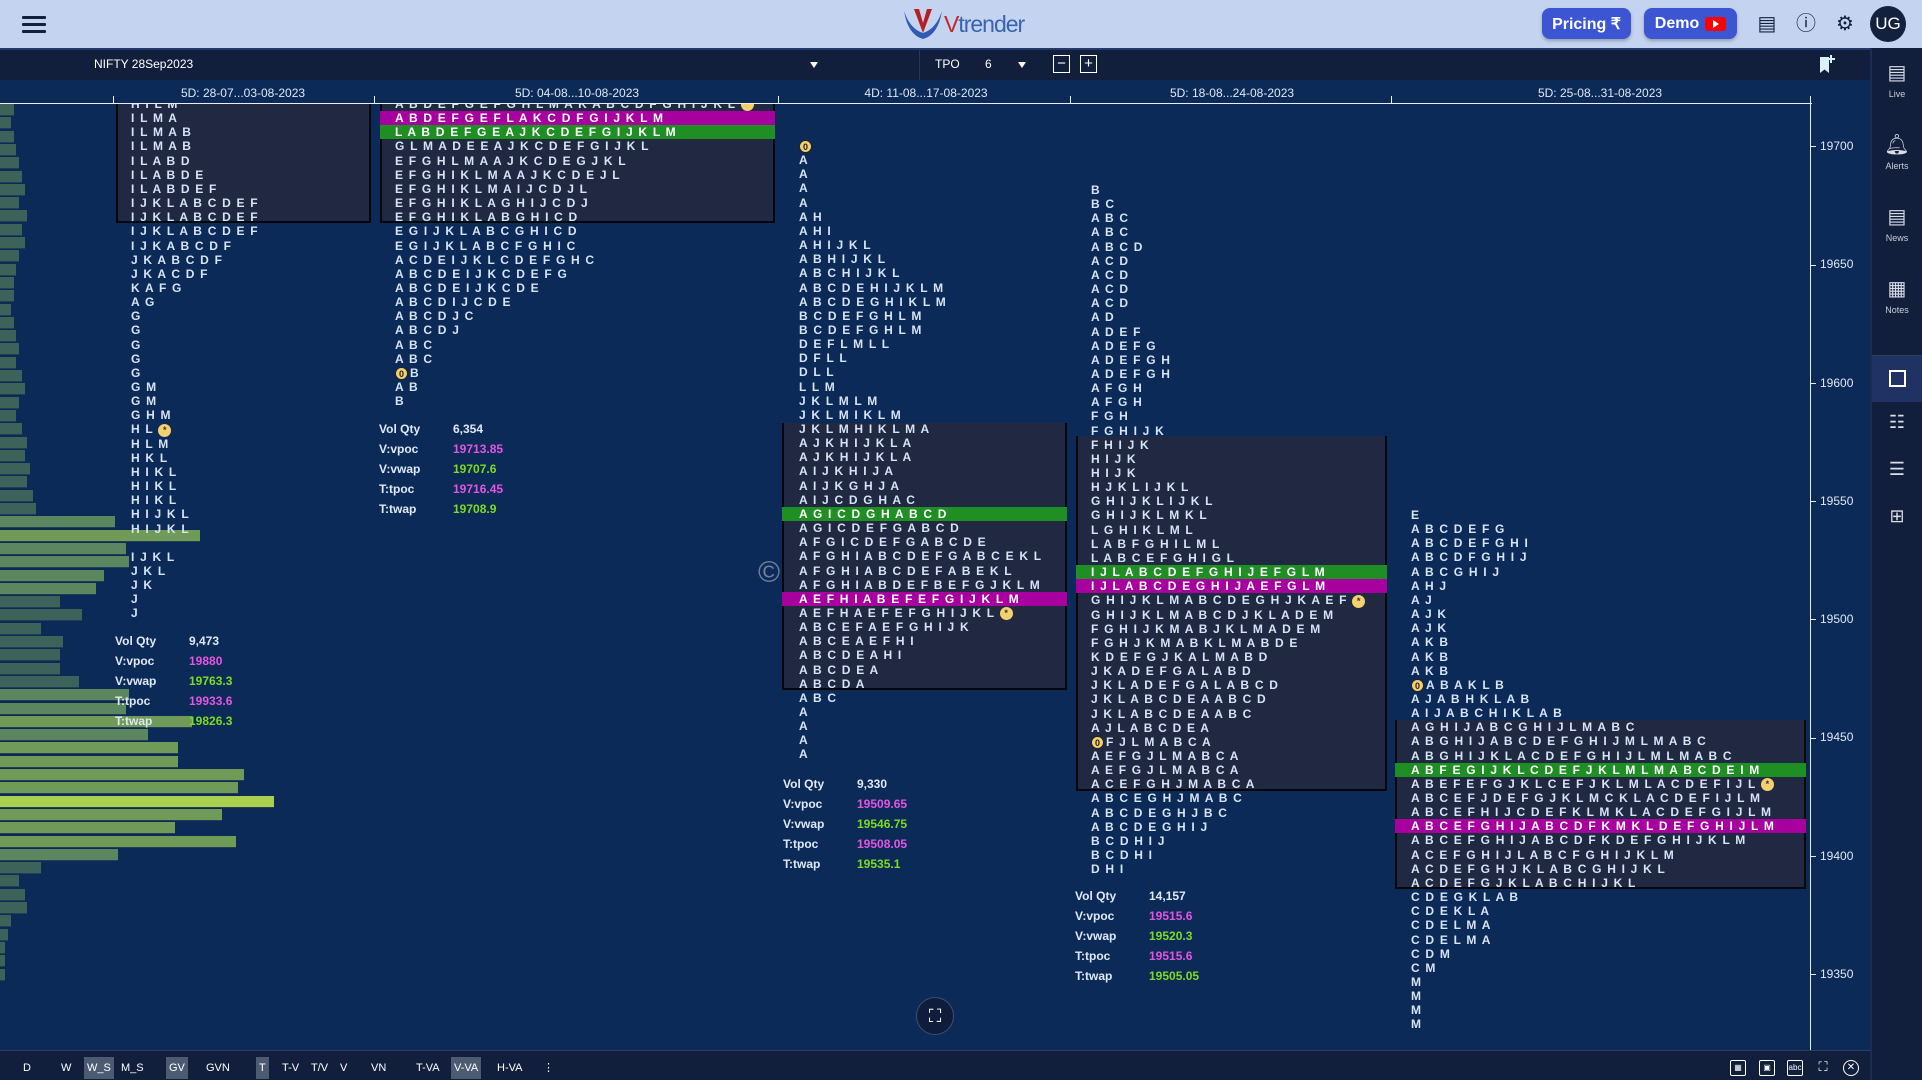 This screenshot has height=1080, width=1922. I want to click on view-toggle-t: T, so click(262, 1068).